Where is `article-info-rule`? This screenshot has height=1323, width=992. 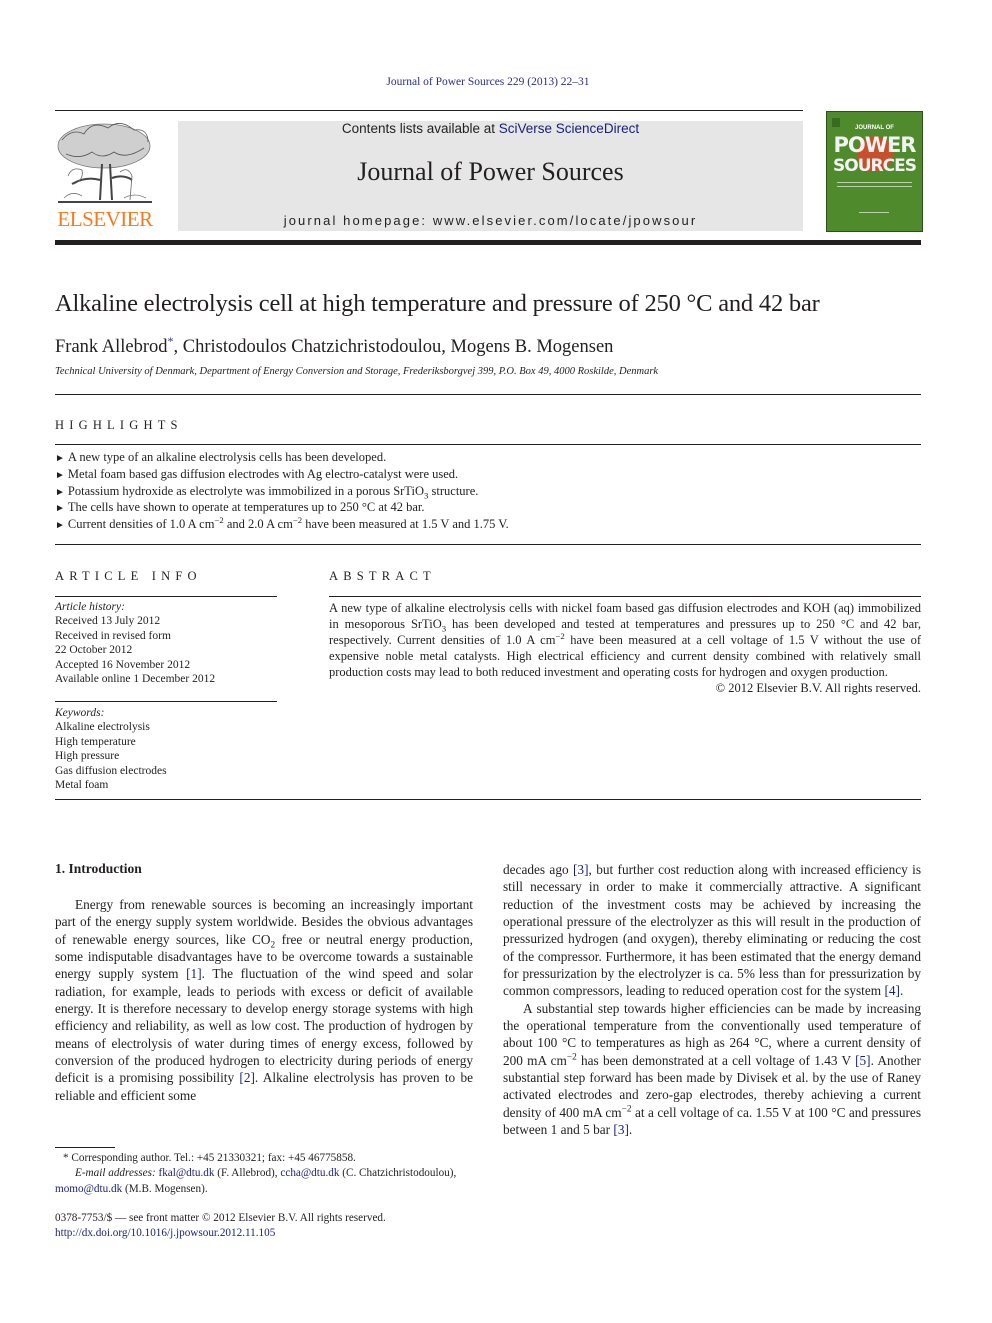 article-info-rule is located at coordinates (166, 596).